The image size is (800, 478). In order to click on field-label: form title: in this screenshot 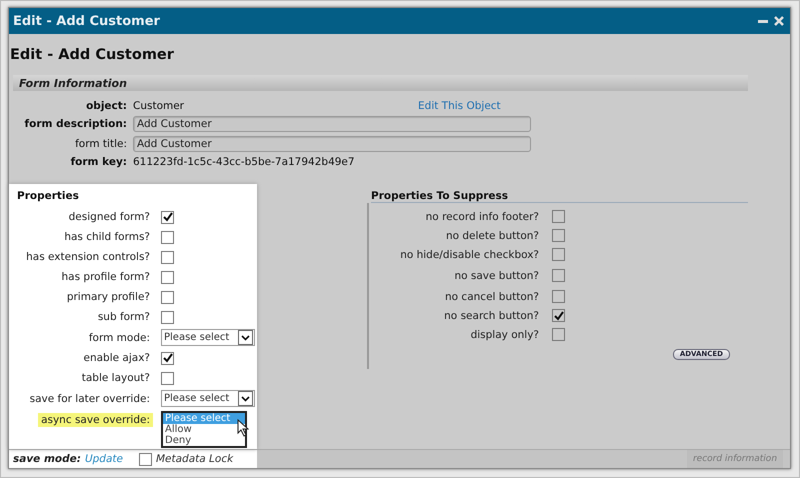, I will do `click(100, 144)`.